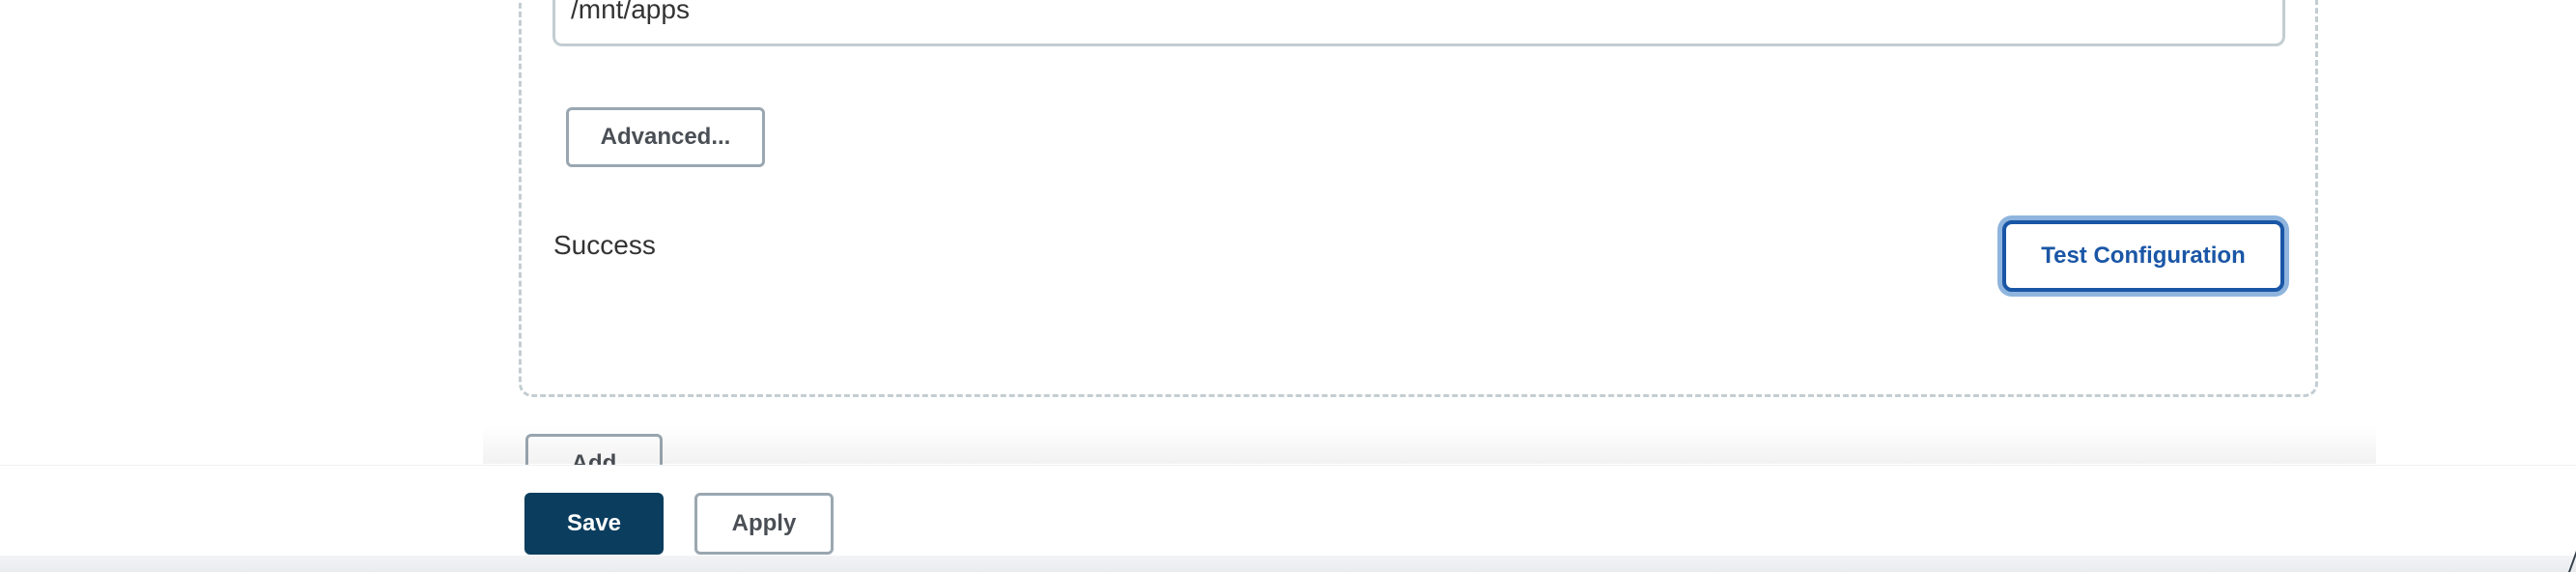  What do you see at coordinates (764, 524) in the screenshot?
I see `apply-button: Apply` at bounding box center [764, 524].